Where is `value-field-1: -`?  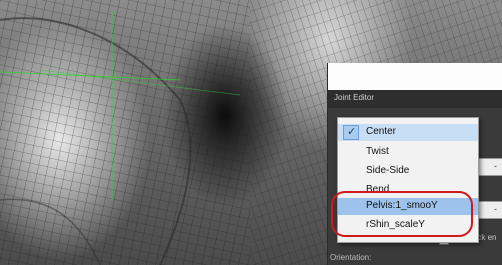
value-field-1: - is located at coordinates (489, 167).